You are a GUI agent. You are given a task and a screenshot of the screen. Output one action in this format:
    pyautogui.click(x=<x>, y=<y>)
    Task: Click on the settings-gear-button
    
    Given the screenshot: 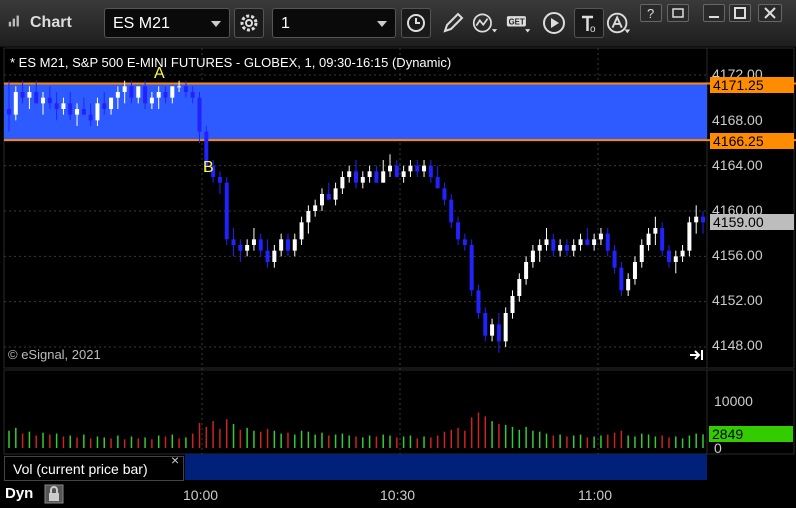 What is the action you would take?
    pyautogui.click(x=249, y=23)
    